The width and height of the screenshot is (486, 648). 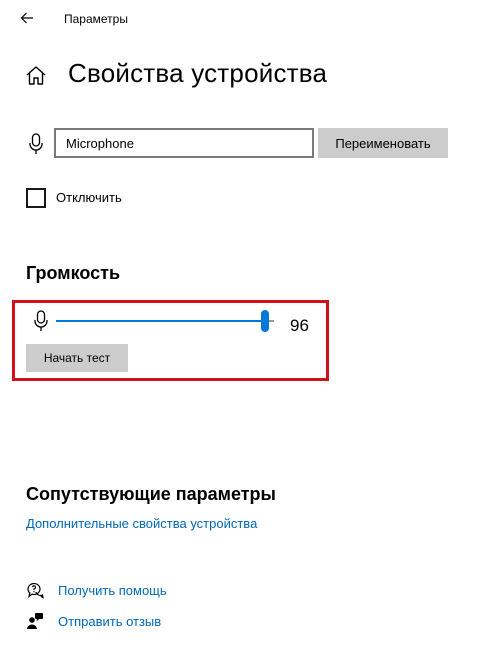 I want to click on volume-heading: Громкость, so click(x=73, y=273).